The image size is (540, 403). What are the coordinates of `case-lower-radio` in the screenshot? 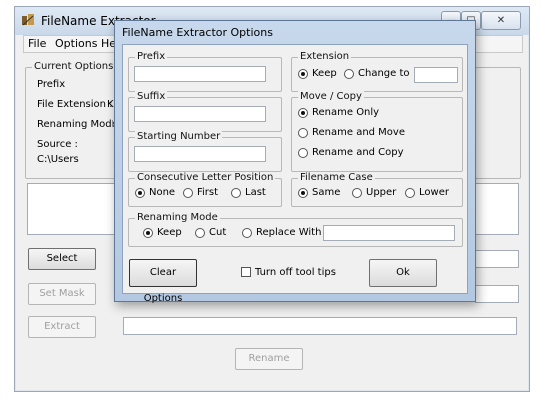 It's located at (410, 193).